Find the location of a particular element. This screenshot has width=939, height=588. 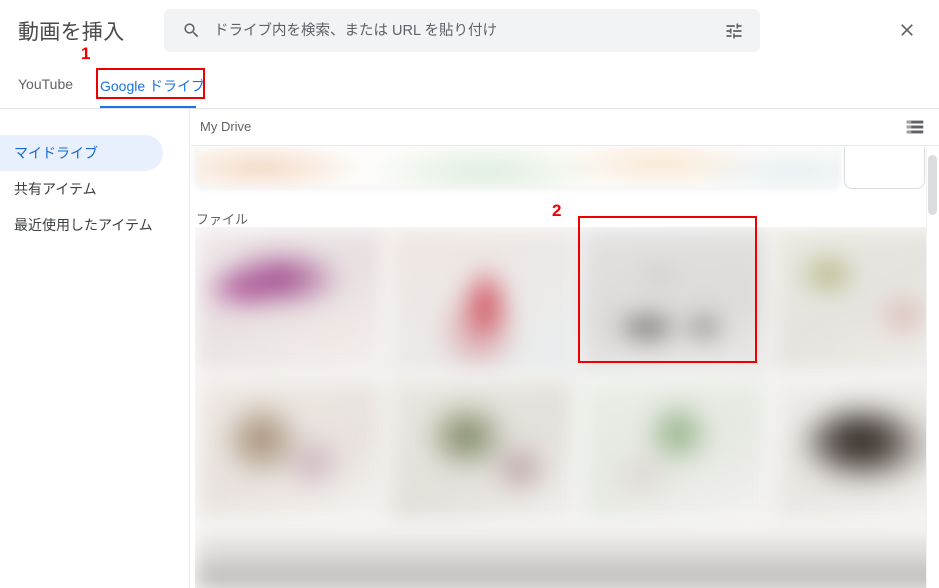

sidebar-item-label: 共有アイテム is located at coordinates (55, 189).